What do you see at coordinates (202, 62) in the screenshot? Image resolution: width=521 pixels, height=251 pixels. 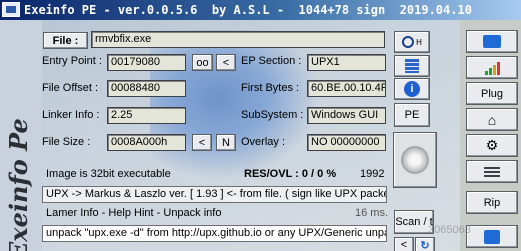 I see `entry-point-oo-button: oo` at bounding box center [202, 62].